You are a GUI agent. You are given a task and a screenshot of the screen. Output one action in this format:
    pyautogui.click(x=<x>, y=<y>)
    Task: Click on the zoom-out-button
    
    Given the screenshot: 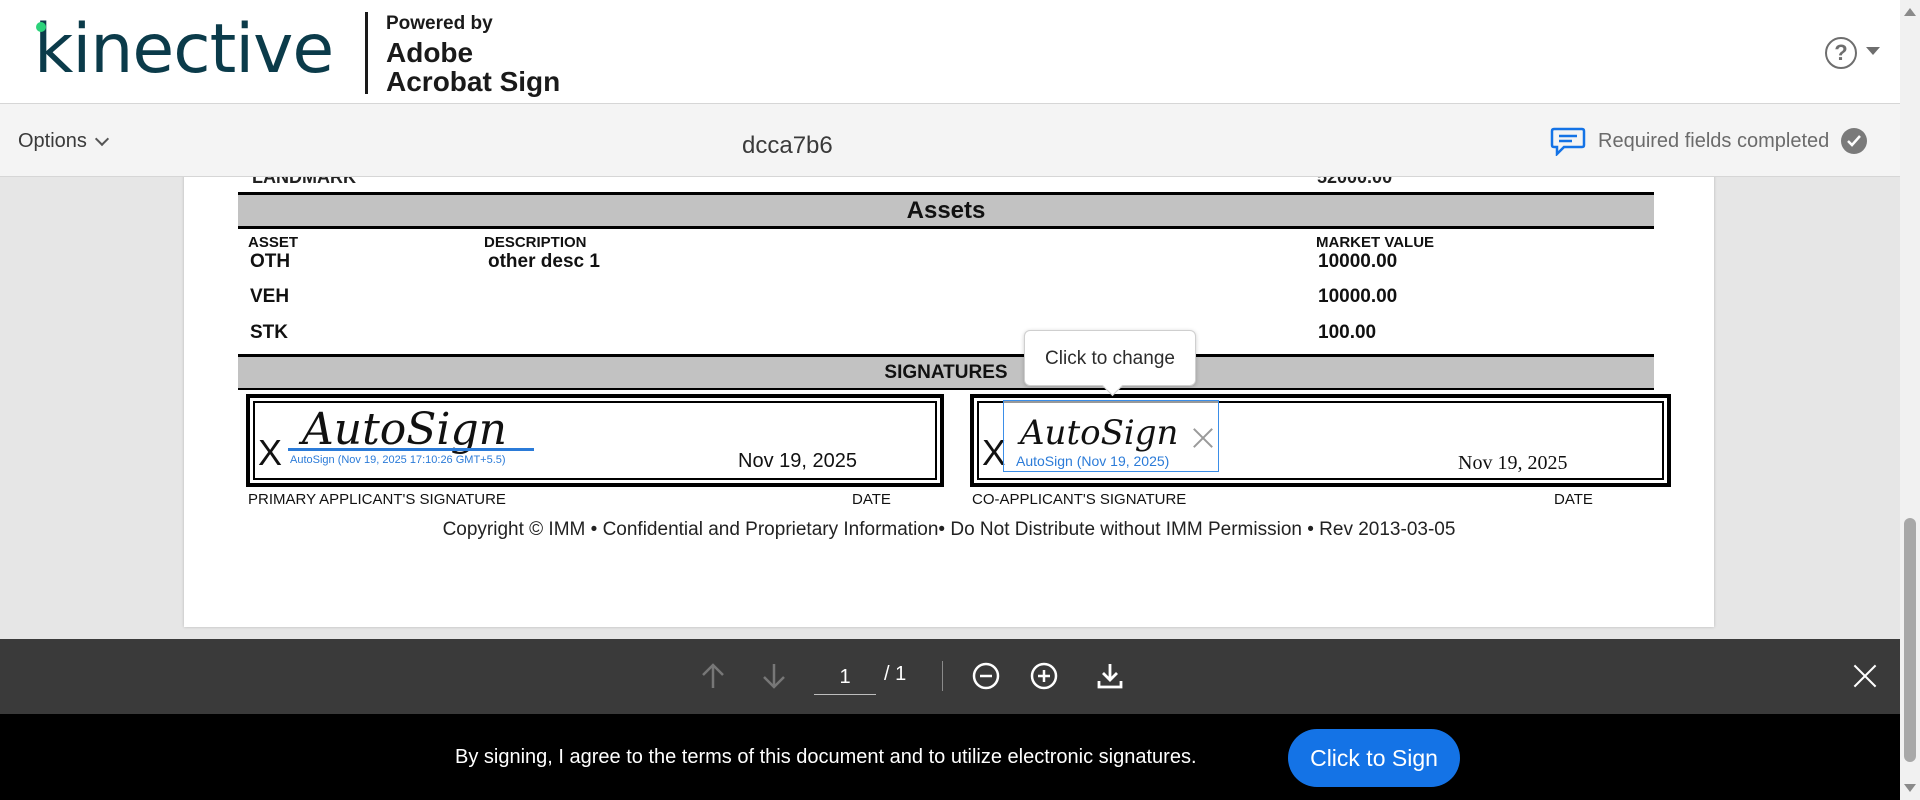 What is the action you would take?
    pyautogui.click(x=986, y=676)
    